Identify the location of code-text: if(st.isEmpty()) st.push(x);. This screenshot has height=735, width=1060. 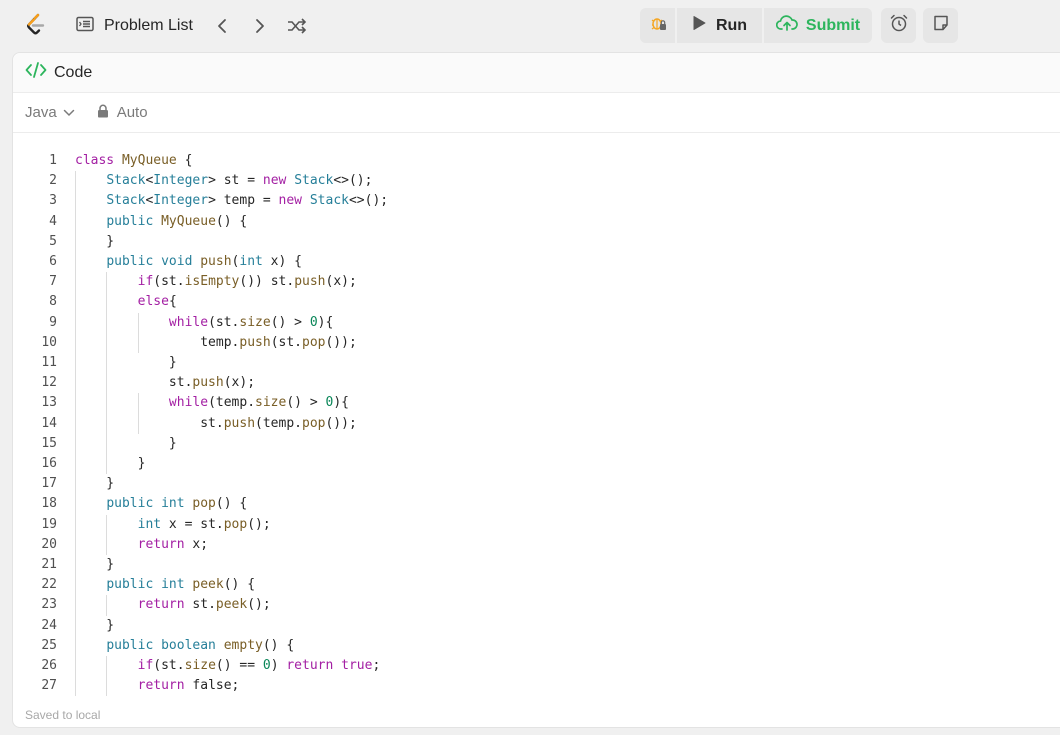
(247, 282).